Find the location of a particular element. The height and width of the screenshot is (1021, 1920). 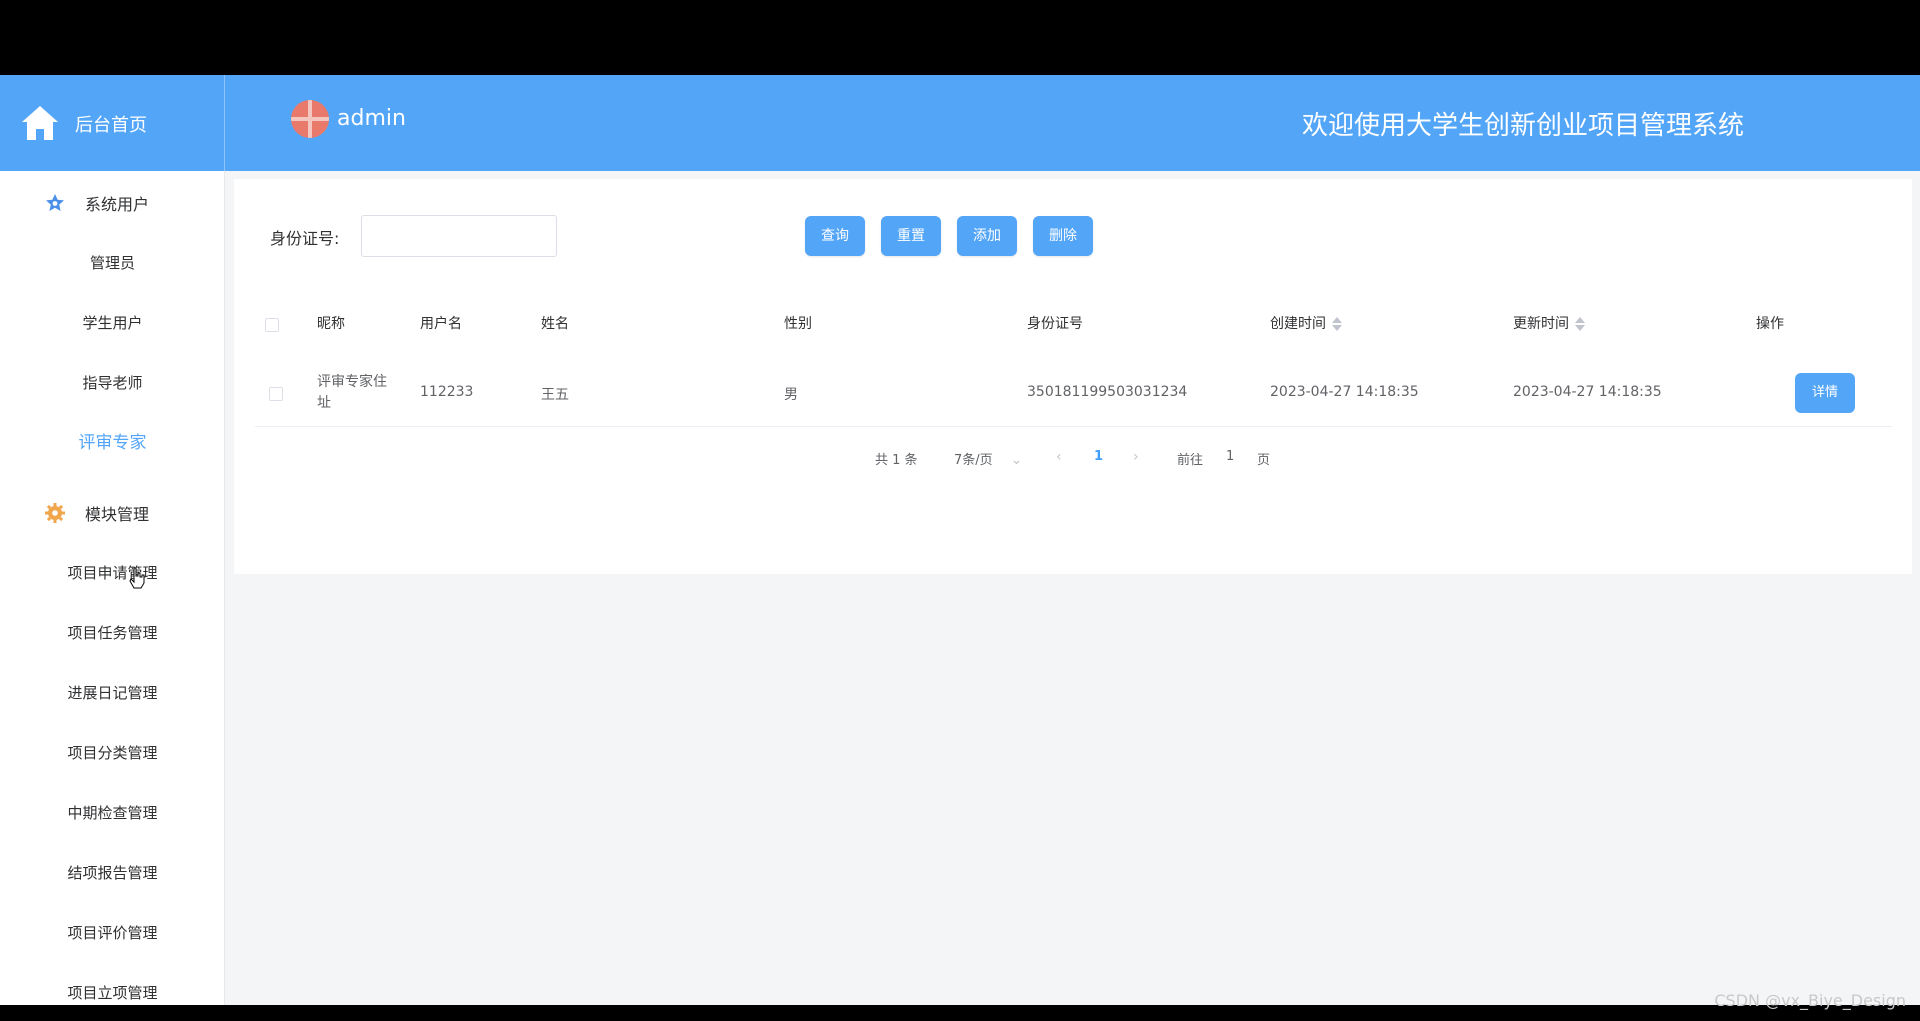

add-button: 添加 is located at coordinates (987, 236).